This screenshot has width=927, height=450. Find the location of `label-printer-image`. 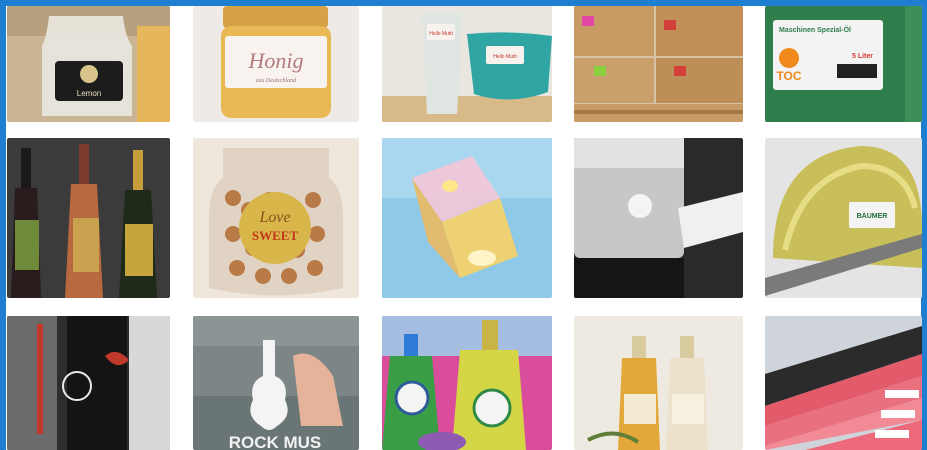

label-printer-image is located at coordinates (658, 218).